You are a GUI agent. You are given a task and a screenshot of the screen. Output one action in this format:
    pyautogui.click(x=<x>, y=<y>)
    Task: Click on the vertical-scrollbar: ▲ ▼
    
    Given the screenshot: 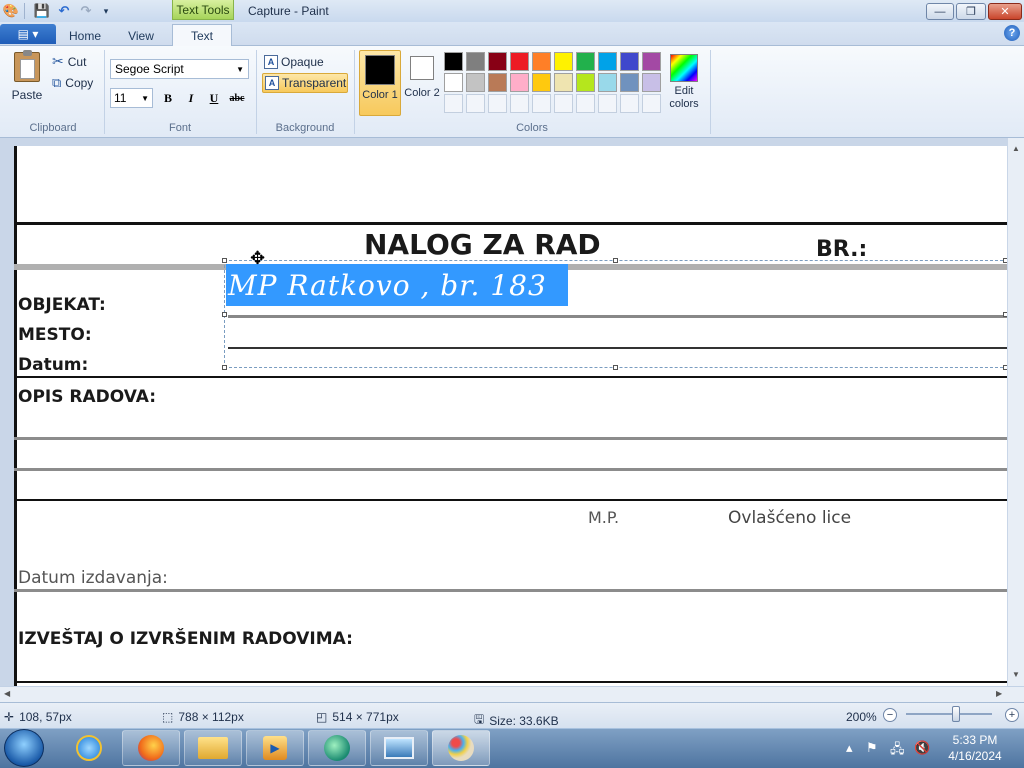 What is the action you would take?
    pyautogui.click(x=1016, y=412)
    